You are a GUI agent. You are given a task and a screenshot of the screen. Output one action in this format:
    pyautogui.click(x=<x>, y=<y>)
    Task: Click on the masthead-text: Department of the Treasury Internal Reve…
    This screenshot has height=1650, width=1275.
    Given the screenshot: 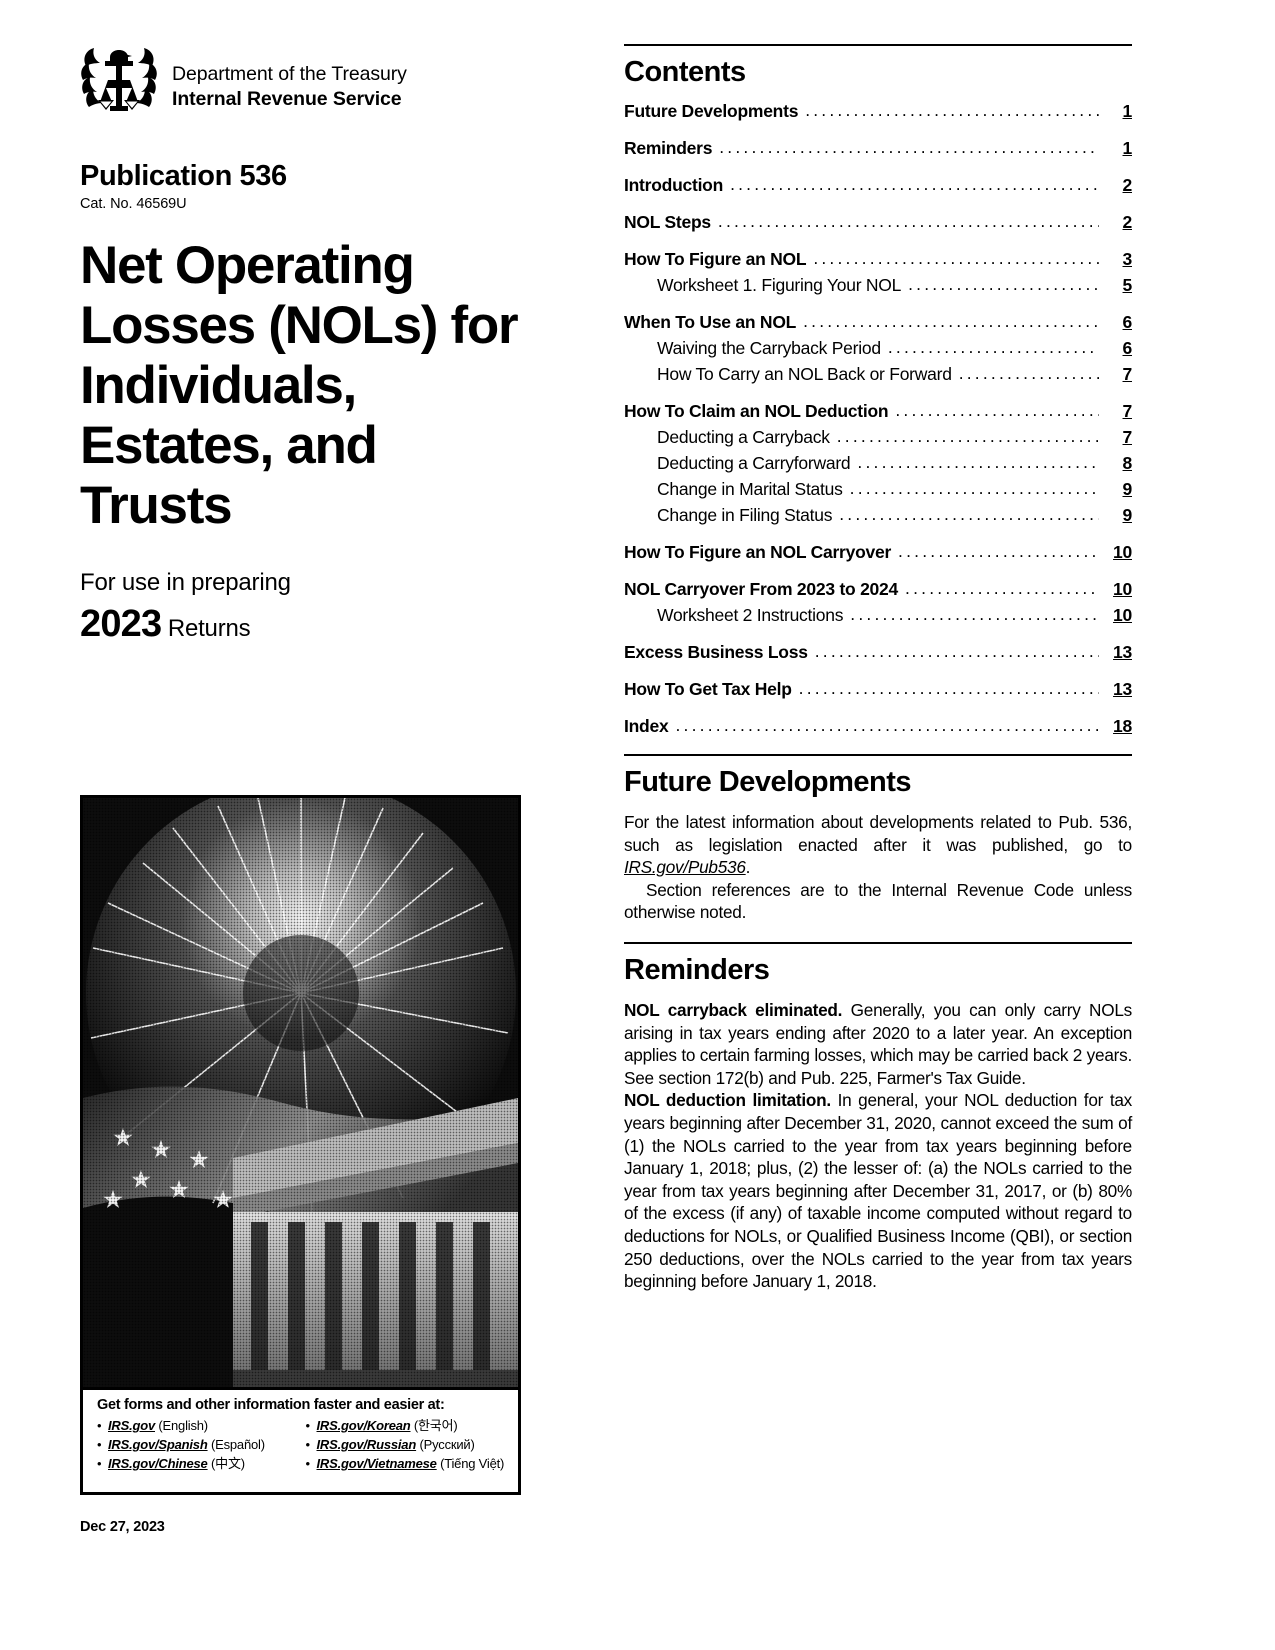 What is the action you would take?
    pyautogui.click(x=289, y=78)
    